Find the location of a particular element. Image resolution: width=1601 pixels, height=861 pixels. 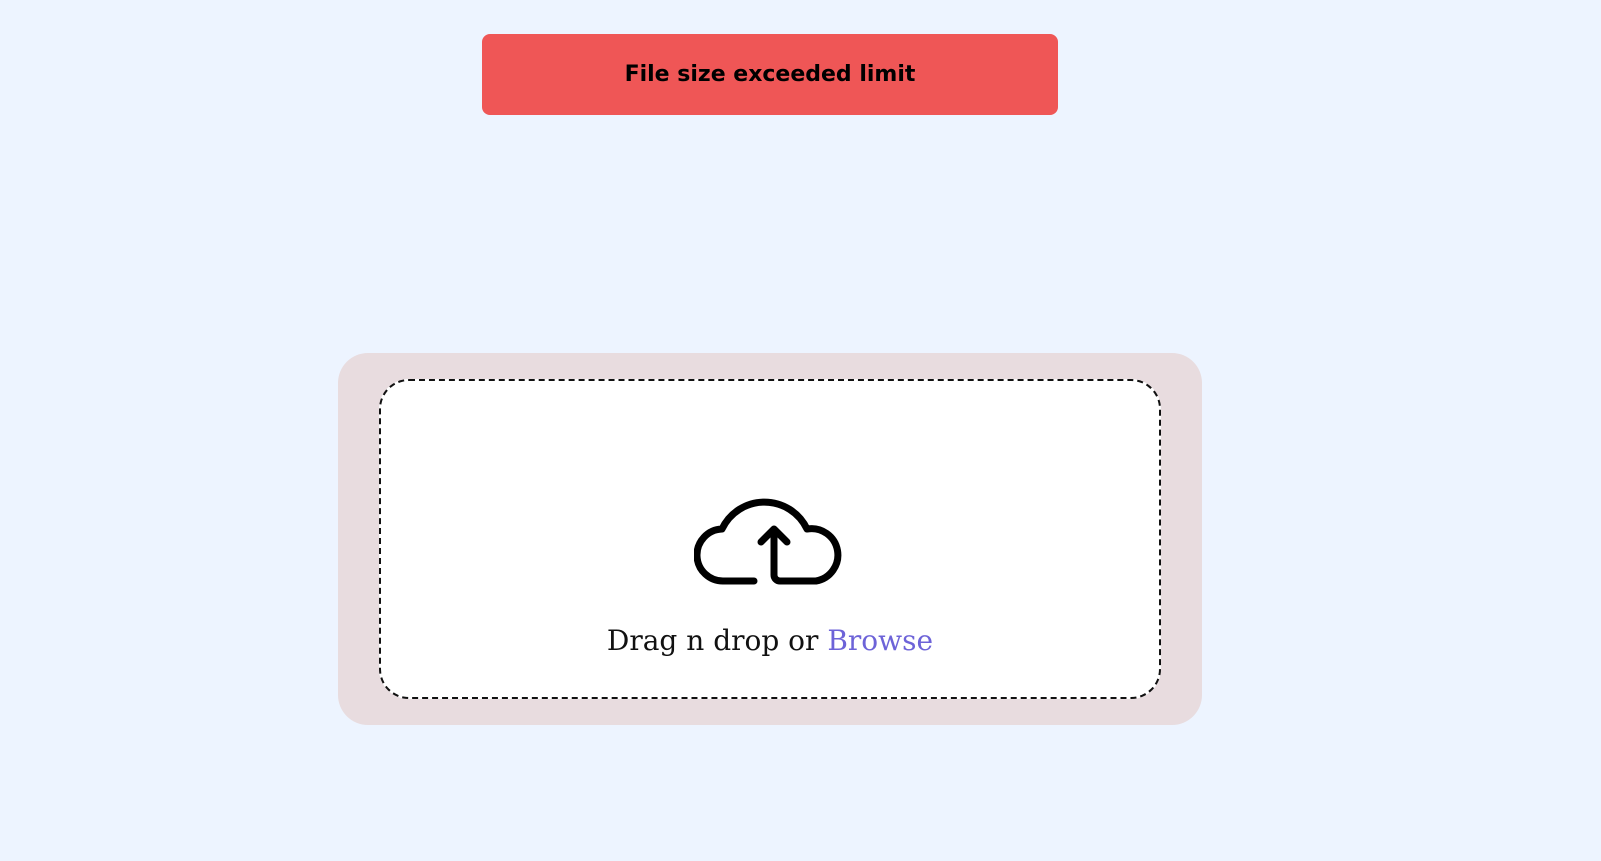

error-banner: File size exceeded limit is located at coordinates (770, 74).